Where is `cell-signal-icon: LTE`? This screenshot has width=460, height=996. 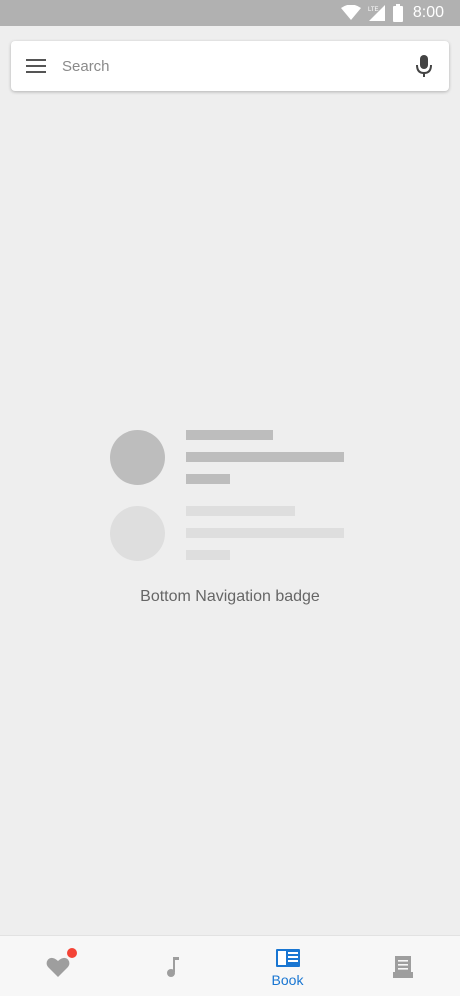 cell-signal-icon: LTE is located at coordinates (376, 13).